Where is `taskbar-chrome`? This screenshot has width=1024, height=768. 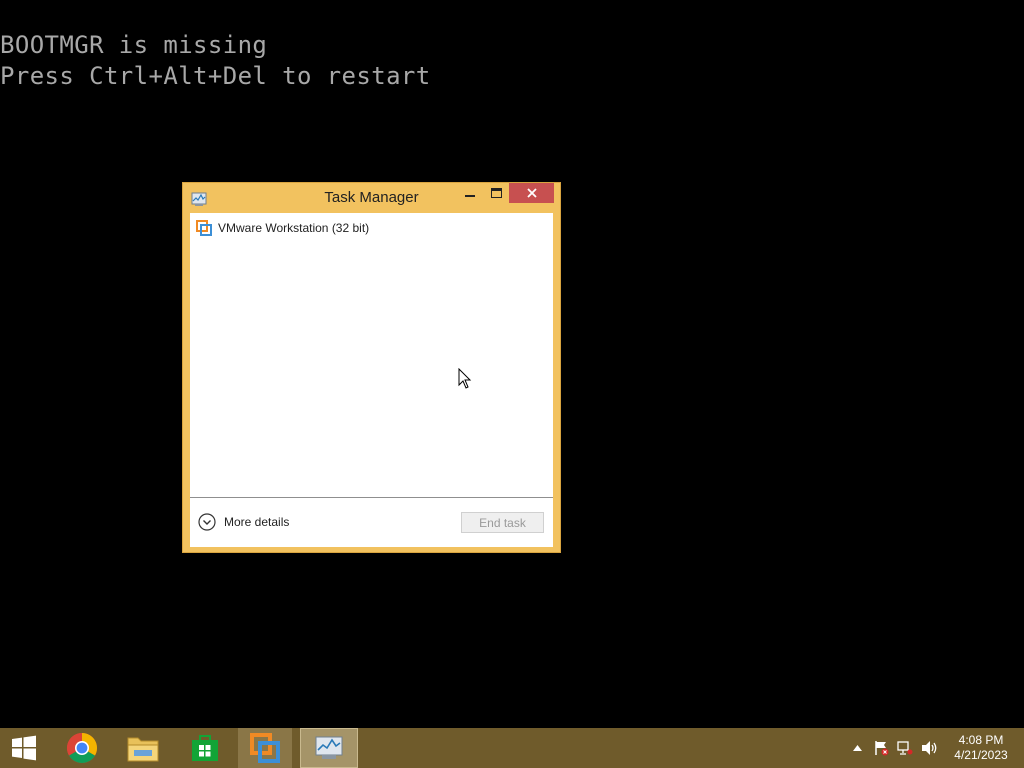
taskbar-chrome is located at coordinates (82, 748).